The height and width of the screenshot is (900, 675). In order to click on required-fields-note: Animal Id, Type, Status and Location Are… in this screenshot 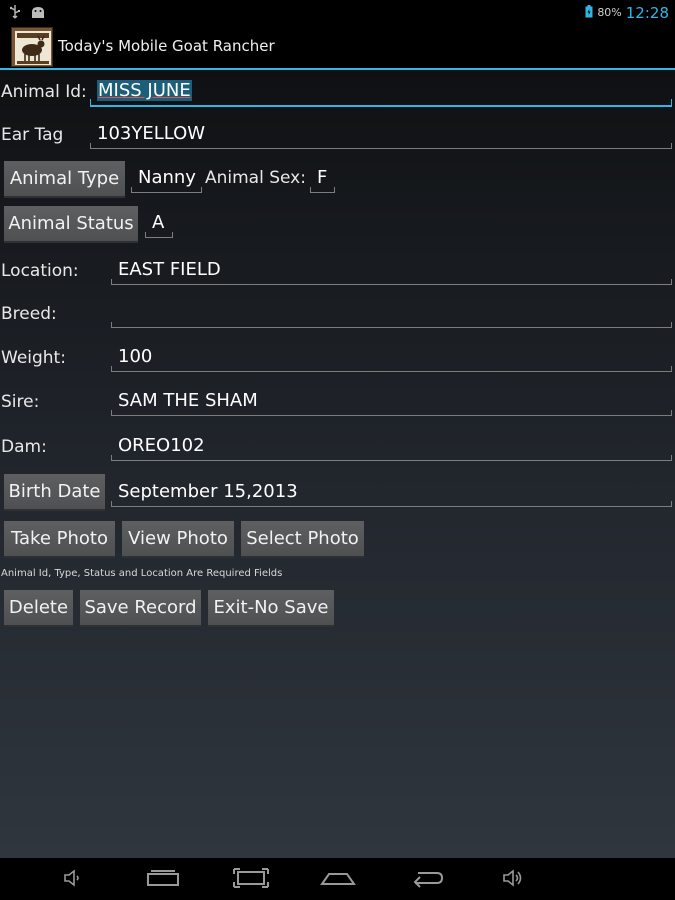, I will do `click(142, 573)`.